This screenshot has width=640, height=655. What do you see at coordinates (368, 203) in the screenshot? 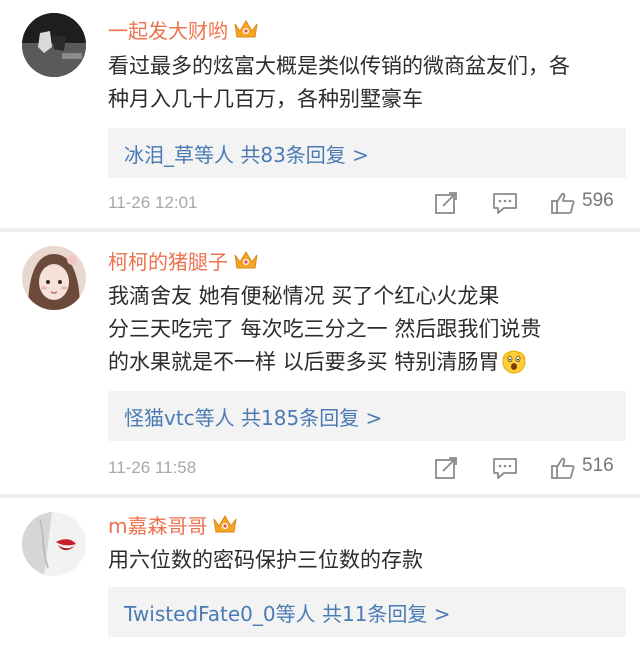
I see `comment-footer: 11-26 12:01 596` at bounding box center [368, 203].